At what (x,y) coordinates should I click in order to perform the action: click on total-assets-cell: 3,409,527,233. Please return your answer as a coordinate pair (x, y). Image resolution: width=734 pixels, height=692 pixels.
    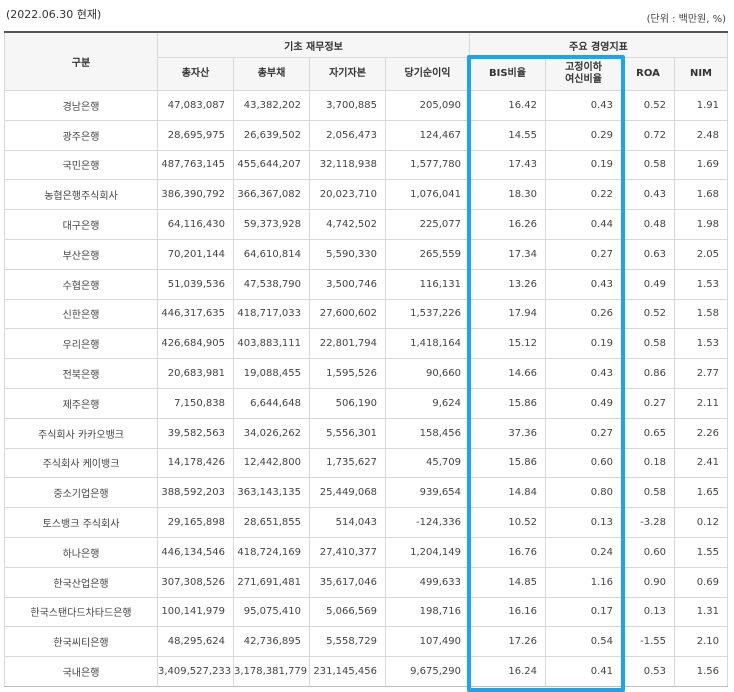
    Looking at the image, I should click on (195, 671).